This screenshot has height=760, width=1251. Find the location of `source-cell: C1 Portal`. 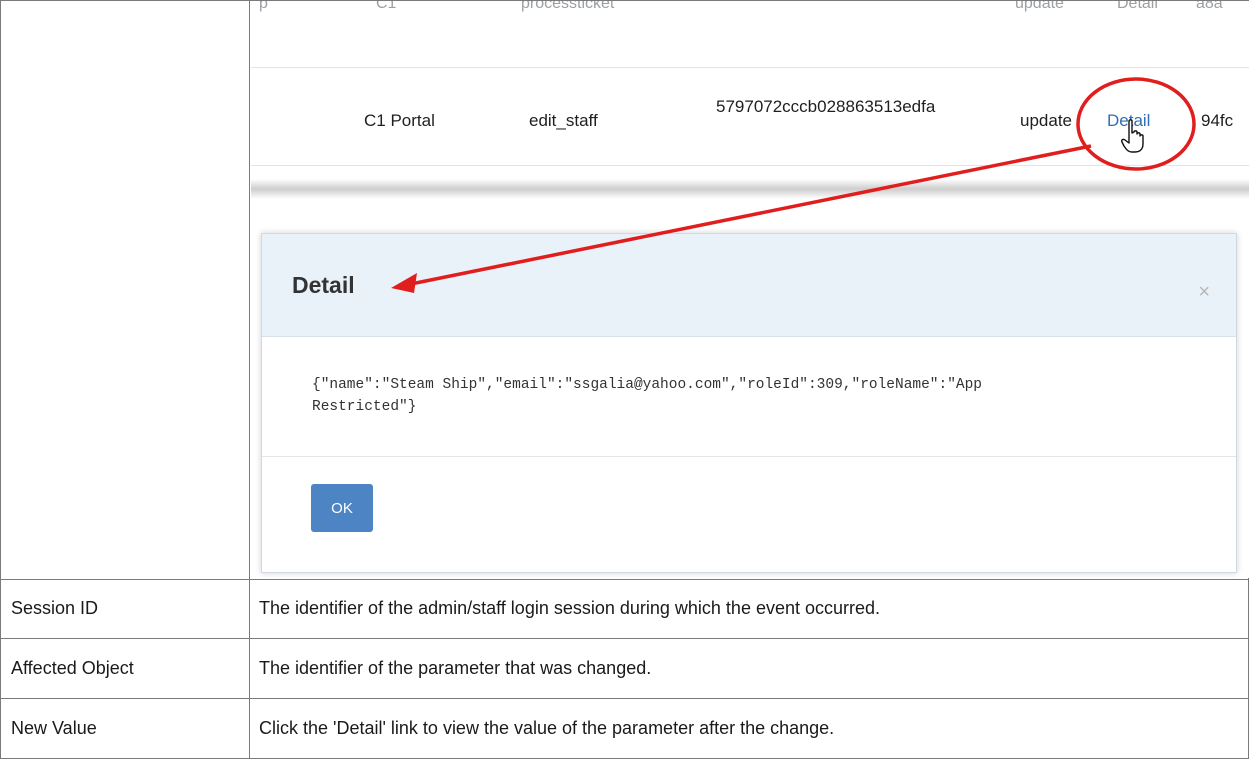

source-cell: C1 Portal is located at coordinates (399, 120).